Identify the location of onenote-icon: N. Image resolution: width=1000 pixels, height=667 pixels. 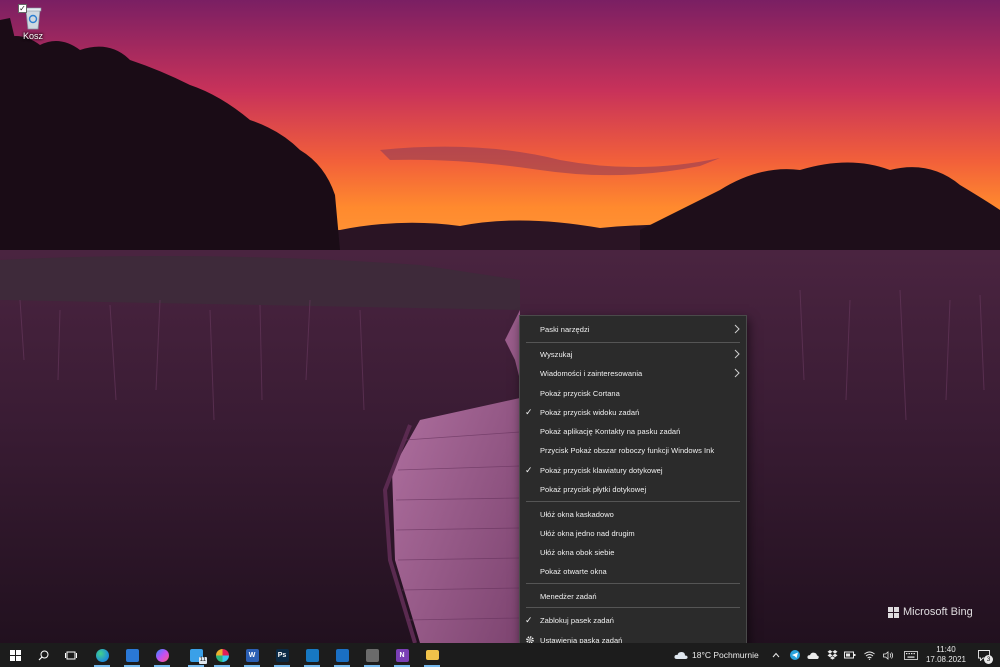
(402, 655).